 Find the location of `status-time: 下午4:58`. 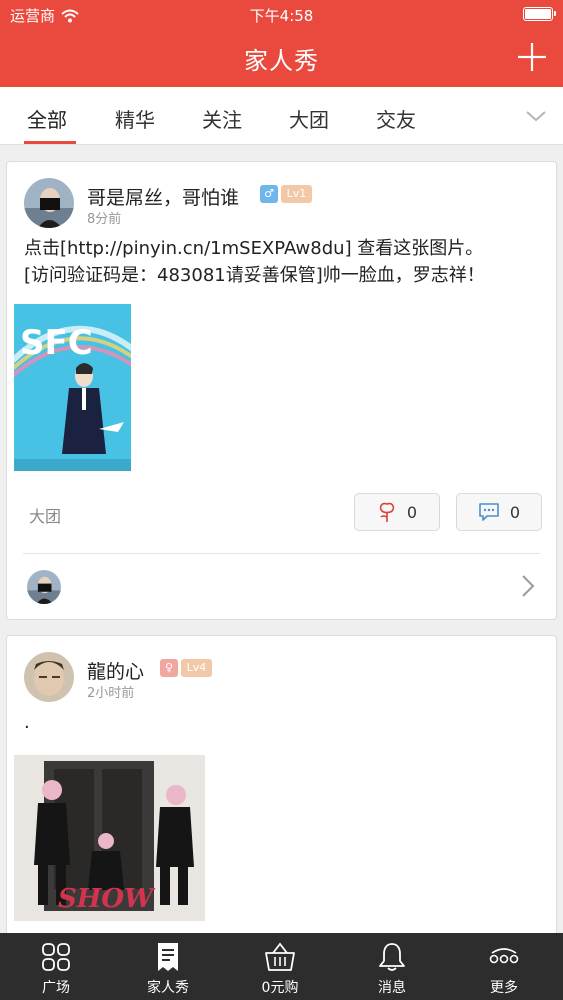

status-time: 下午4:58 is located at coordinates (281, 16).